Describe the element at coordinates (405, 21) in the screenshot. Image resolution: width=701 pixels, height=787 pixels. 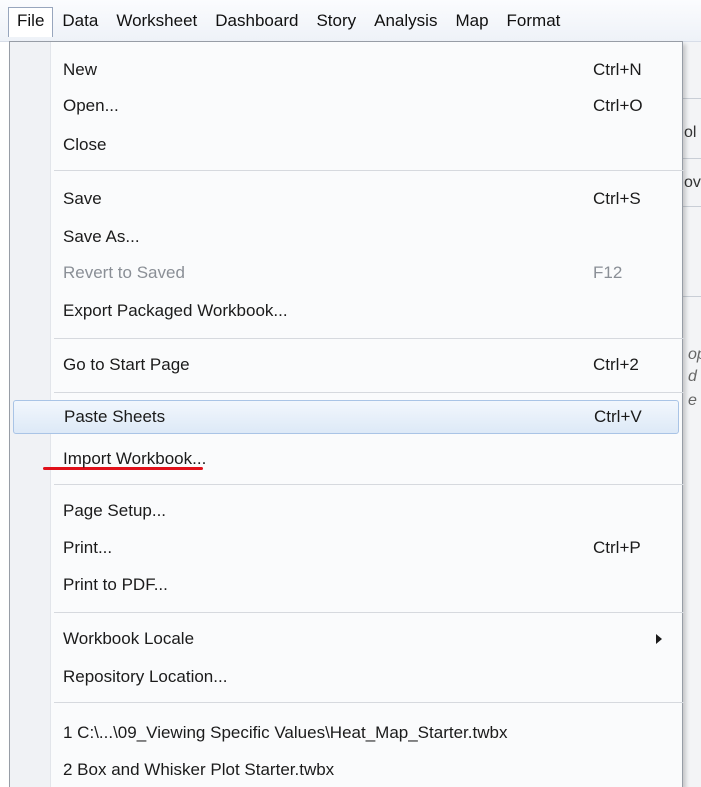
I see `menu-analysis: Analysis` at that location.